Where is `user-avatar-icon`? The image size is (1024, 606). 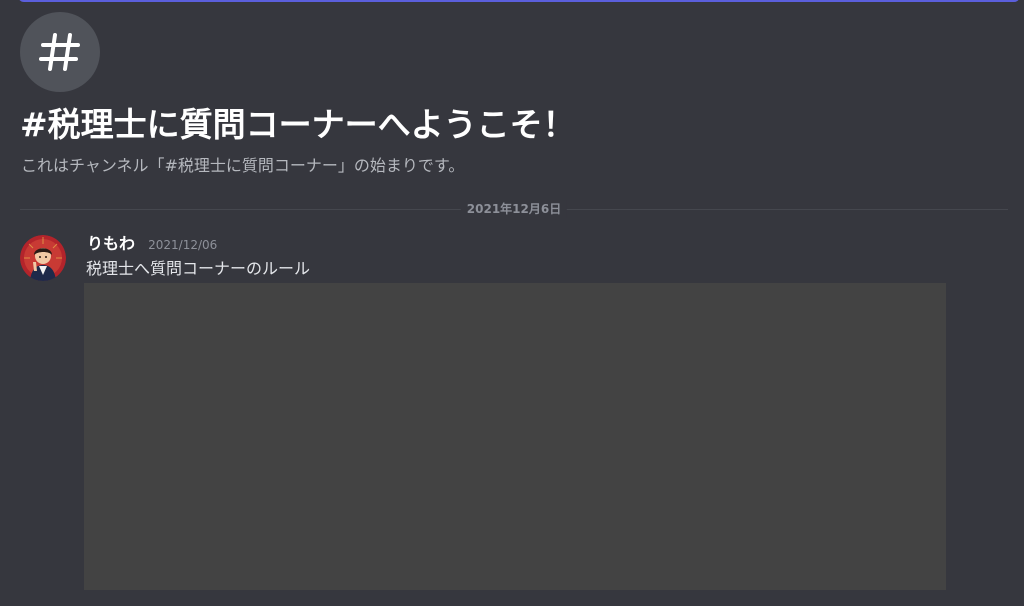 user-avatar-icon is located at coordinates (43, 258).